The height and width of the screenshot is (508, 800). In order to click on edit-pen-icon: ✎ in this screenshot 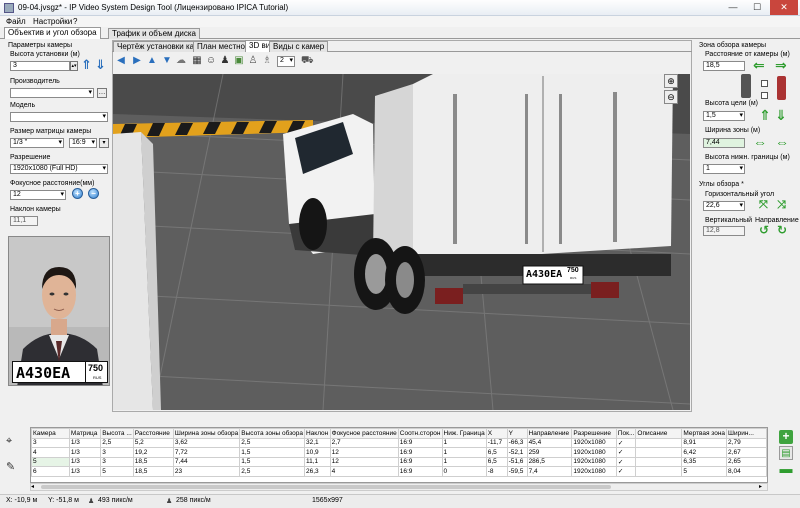, I will do `click(14, 467)`.